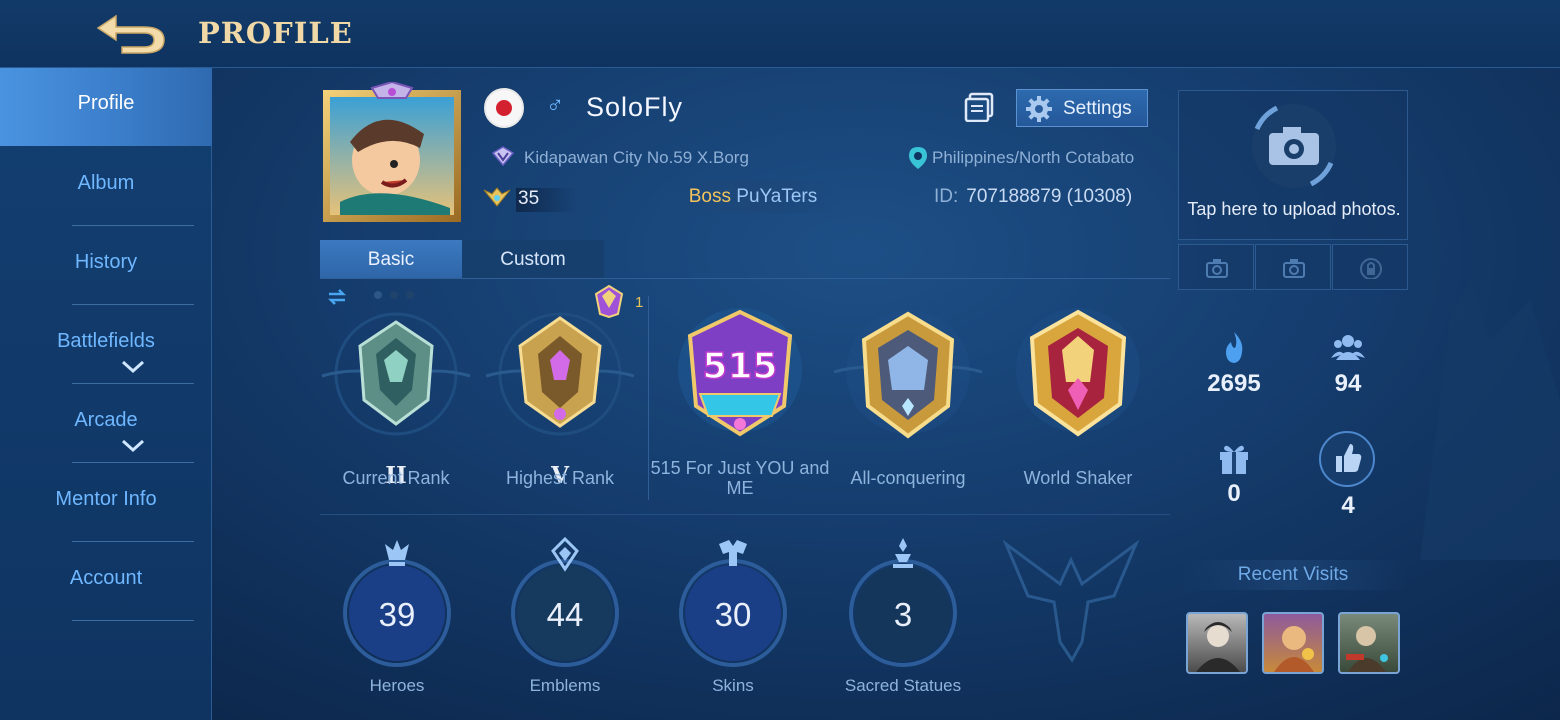  Describe the element at coordinates (1033, 157) in the screenshot. I see `region-text: Philippines/North Cotabato` at that location.